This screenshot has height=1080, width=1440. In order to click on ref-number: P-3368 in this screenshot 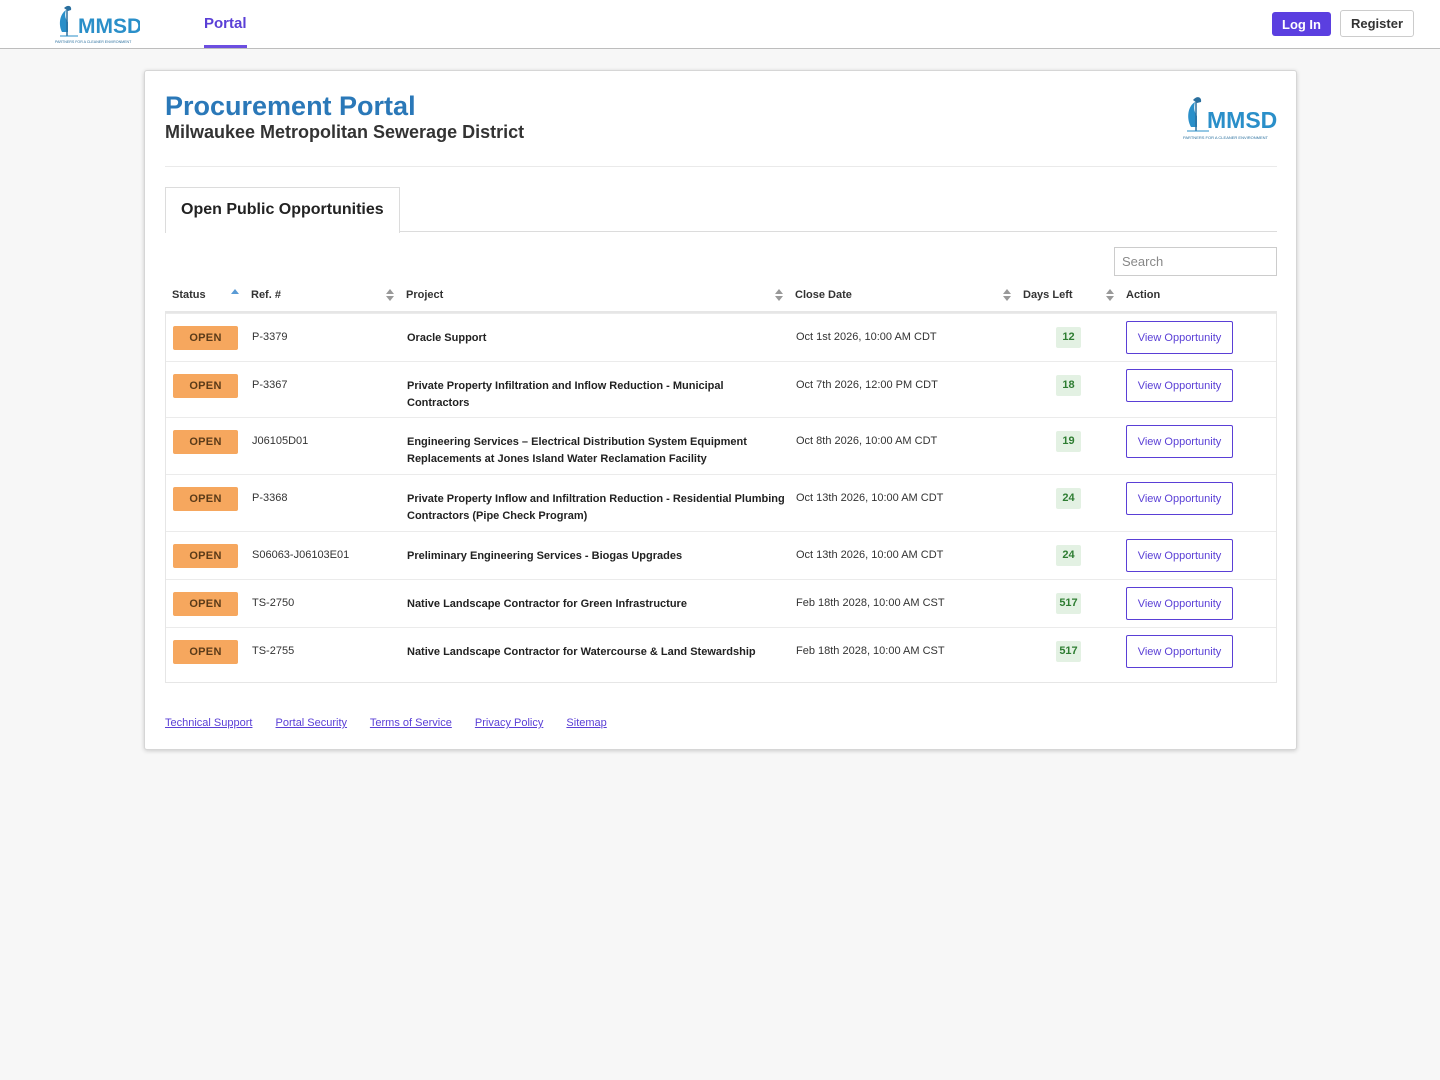, I will do `click(270, 498)`.